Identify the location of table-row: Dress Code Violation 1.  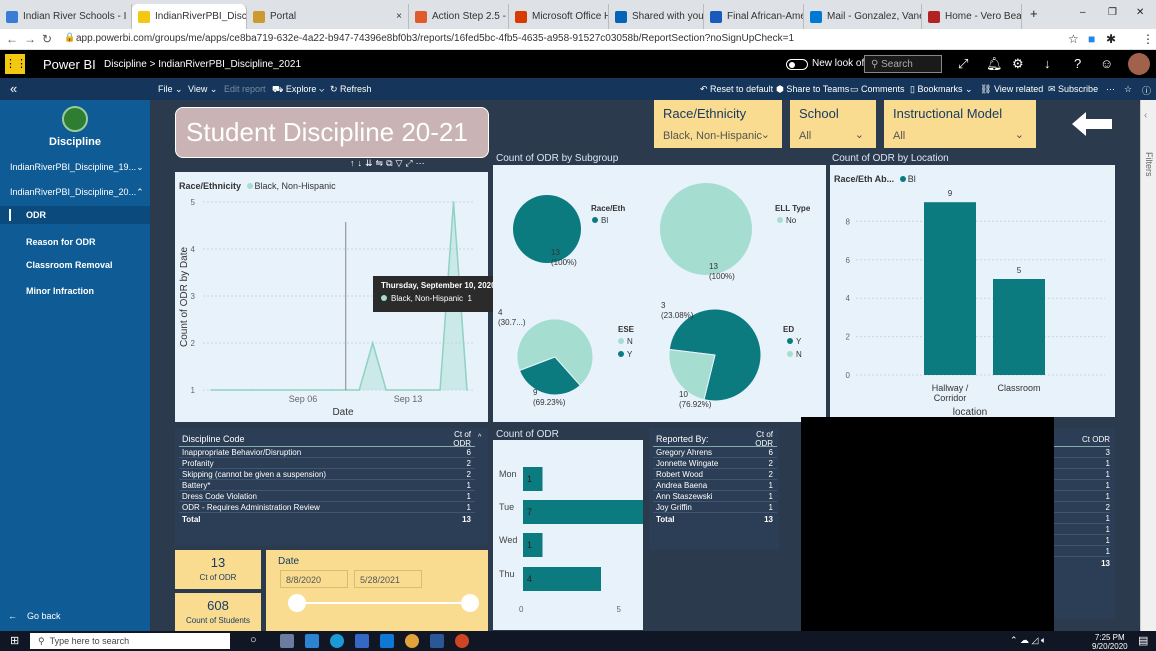
(327, 496).